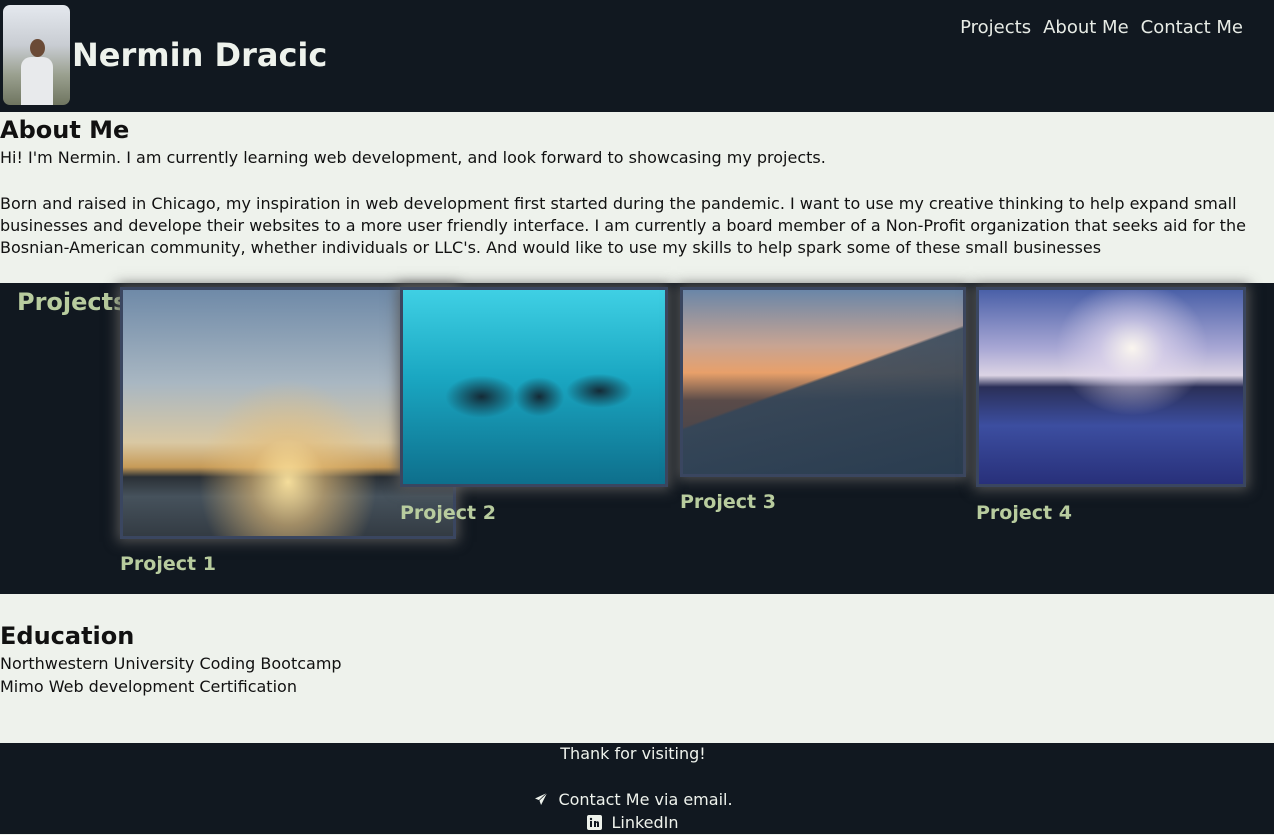 The width and height of the screenshot is (1274, 835). What do you see at coordinates (823, 382) in the screenshot?
I see `project-3-image` at bounding box center [823, 382].